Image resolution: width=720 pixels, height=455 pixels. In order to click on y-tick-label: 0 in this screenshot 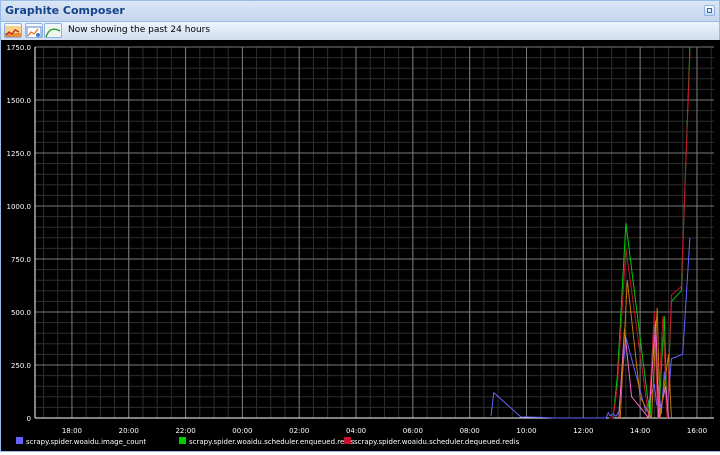, I will do `click(29, 419)`.